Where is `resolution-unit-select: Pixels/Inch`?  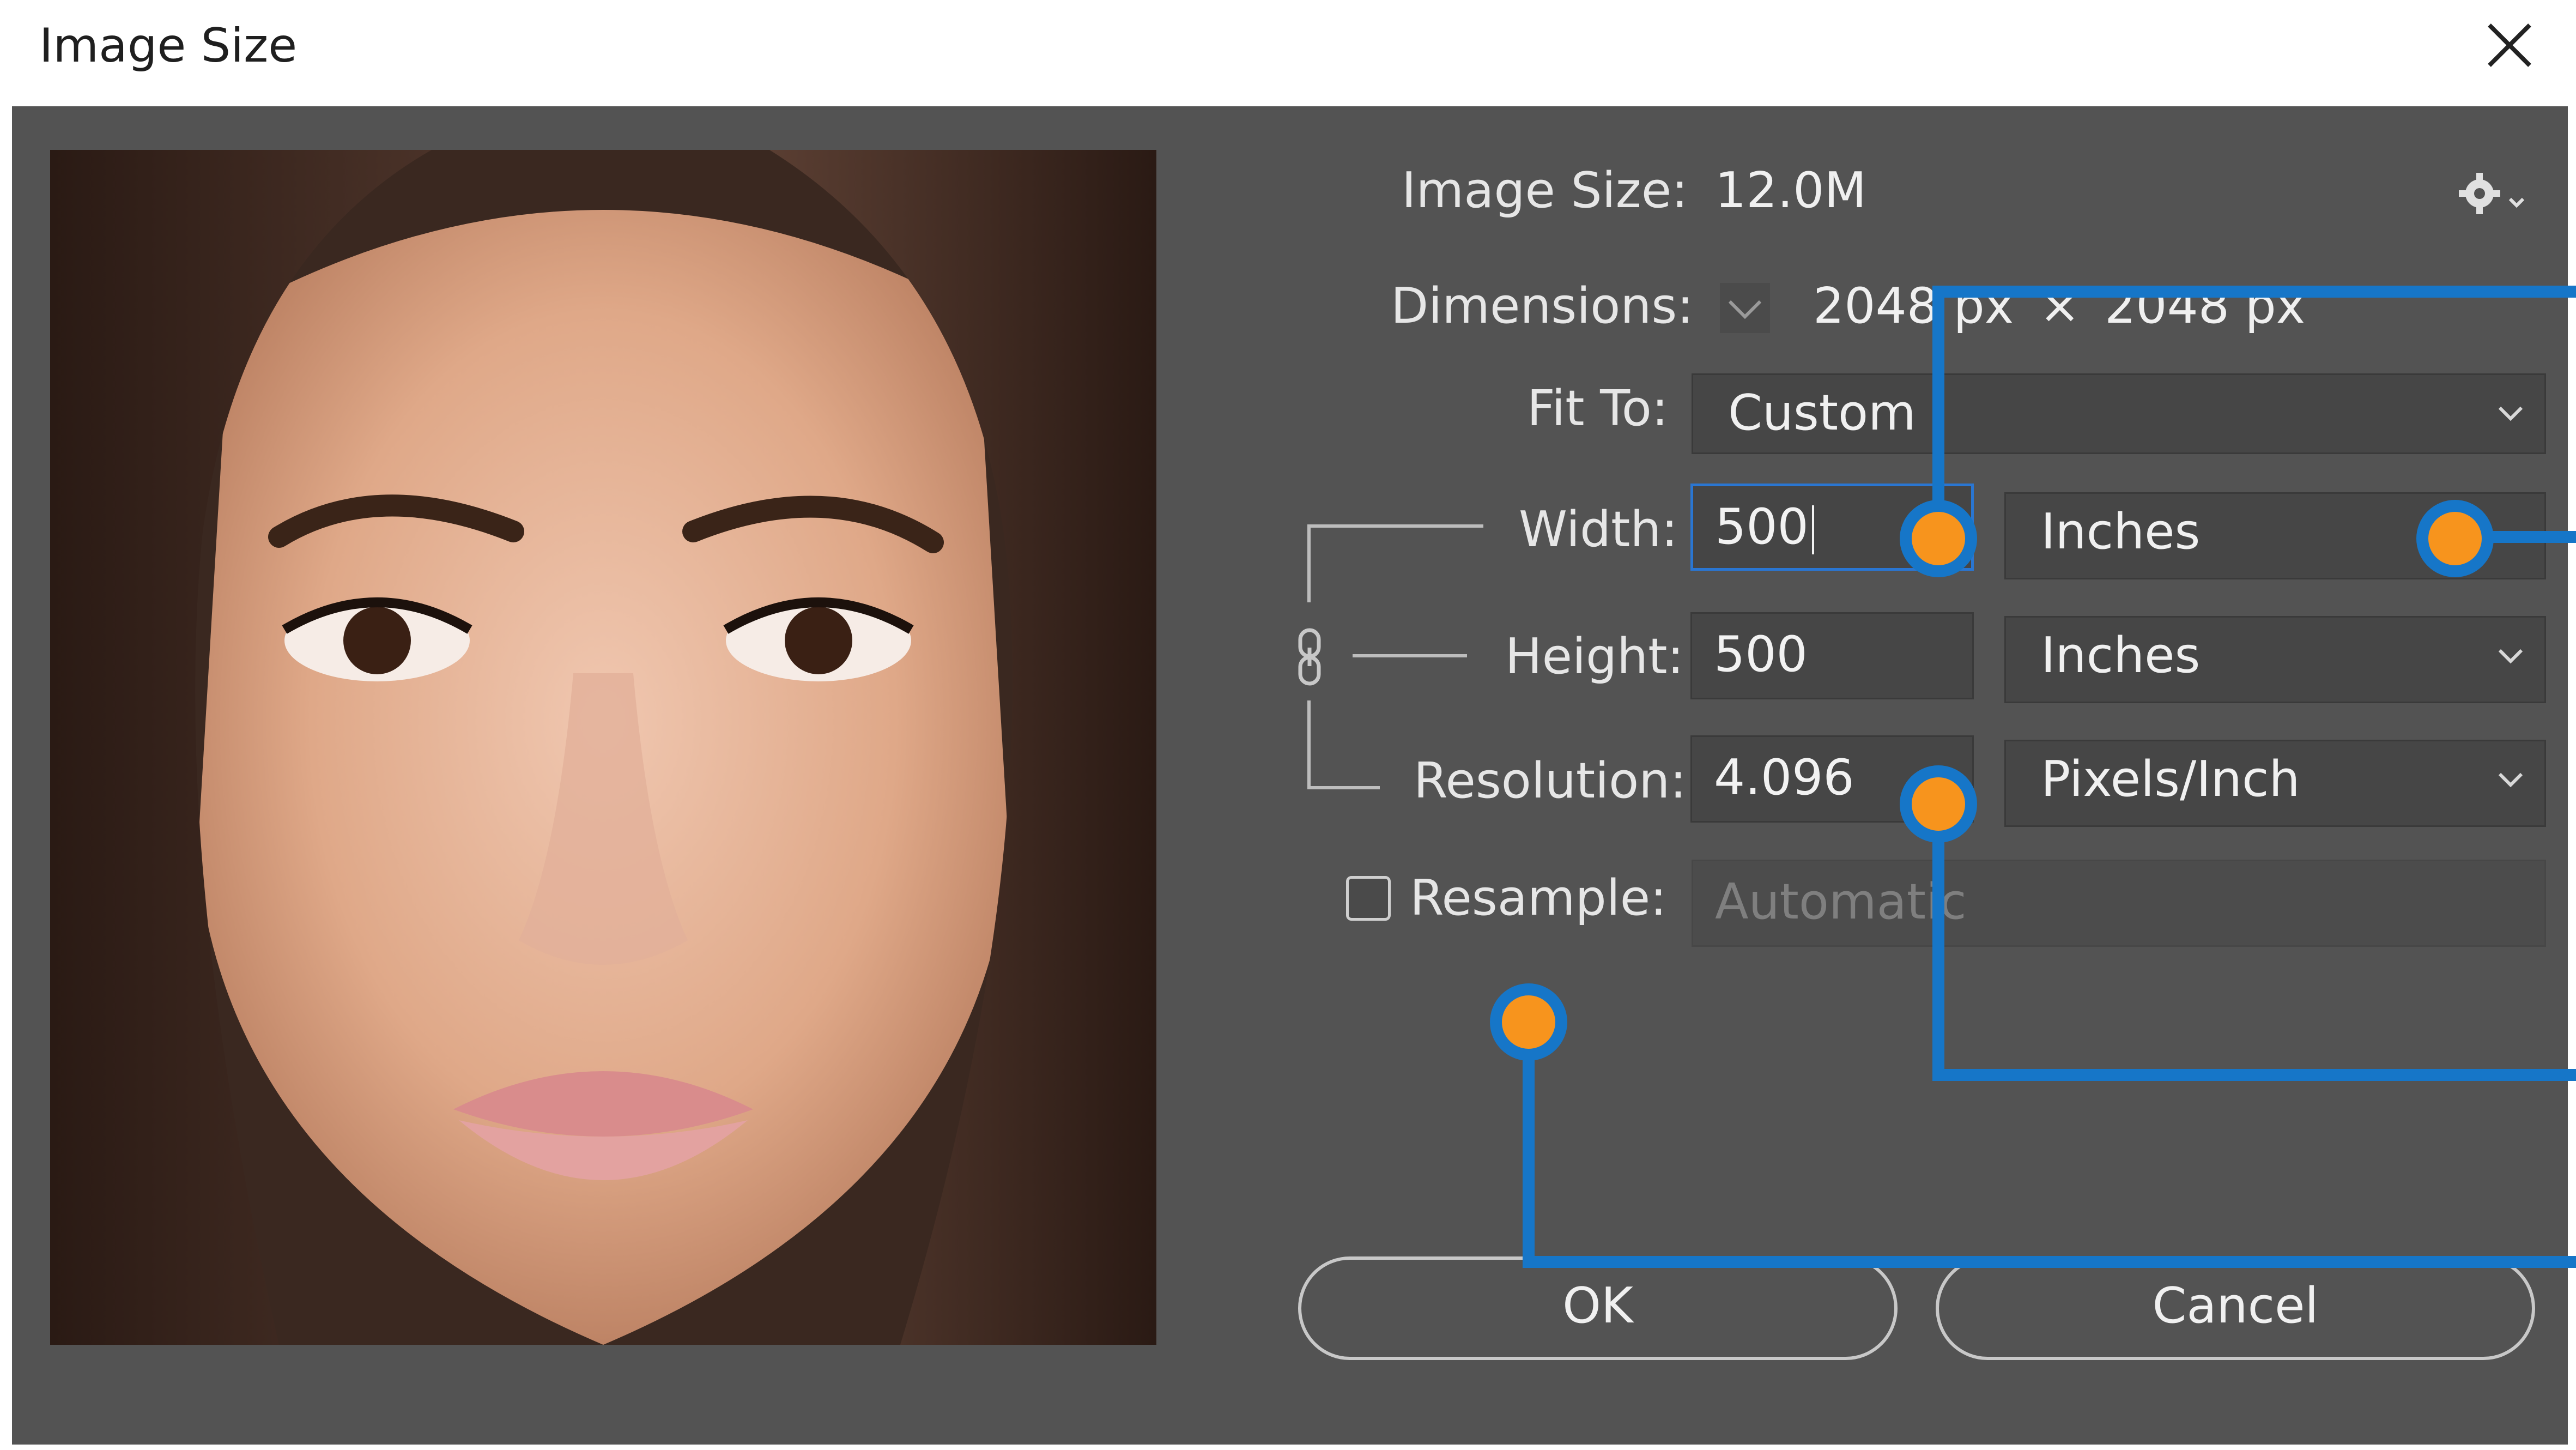
resolution-unit-select: Pixels/Inch is located at coordinates (2275, 783).